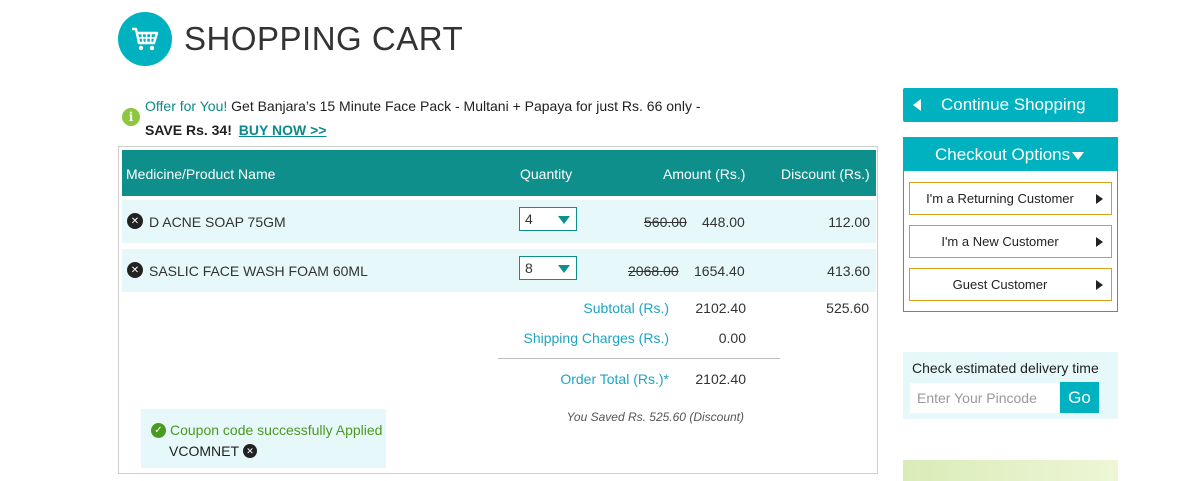  Describe the element at coordinates (984, 398) in the screenshot. I see `pincode-input` at that location.